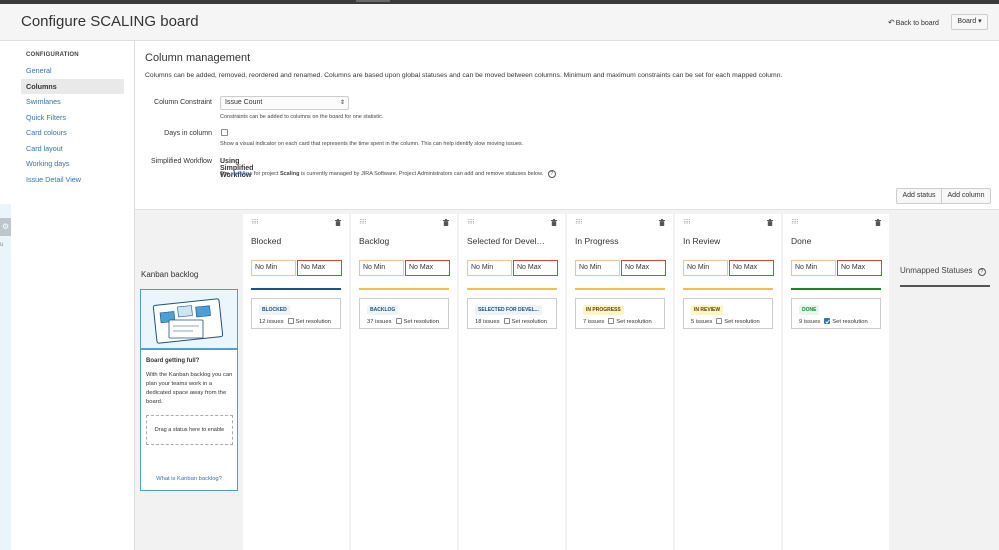 The image size is (999, 550). What do you see at coordinates (52, 55) in the screenshot?
I see `sidebar-section-title: CONFIGURATION` at bounding box center [52, 55].